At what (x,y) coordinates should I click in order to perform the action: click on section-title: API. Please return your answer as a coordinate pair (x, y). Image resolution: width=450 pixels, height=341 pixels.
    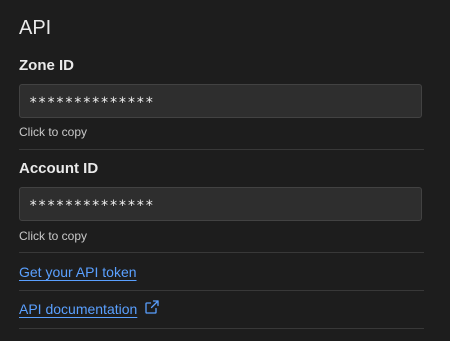
    Looking at the image, I should click on (35, 28).